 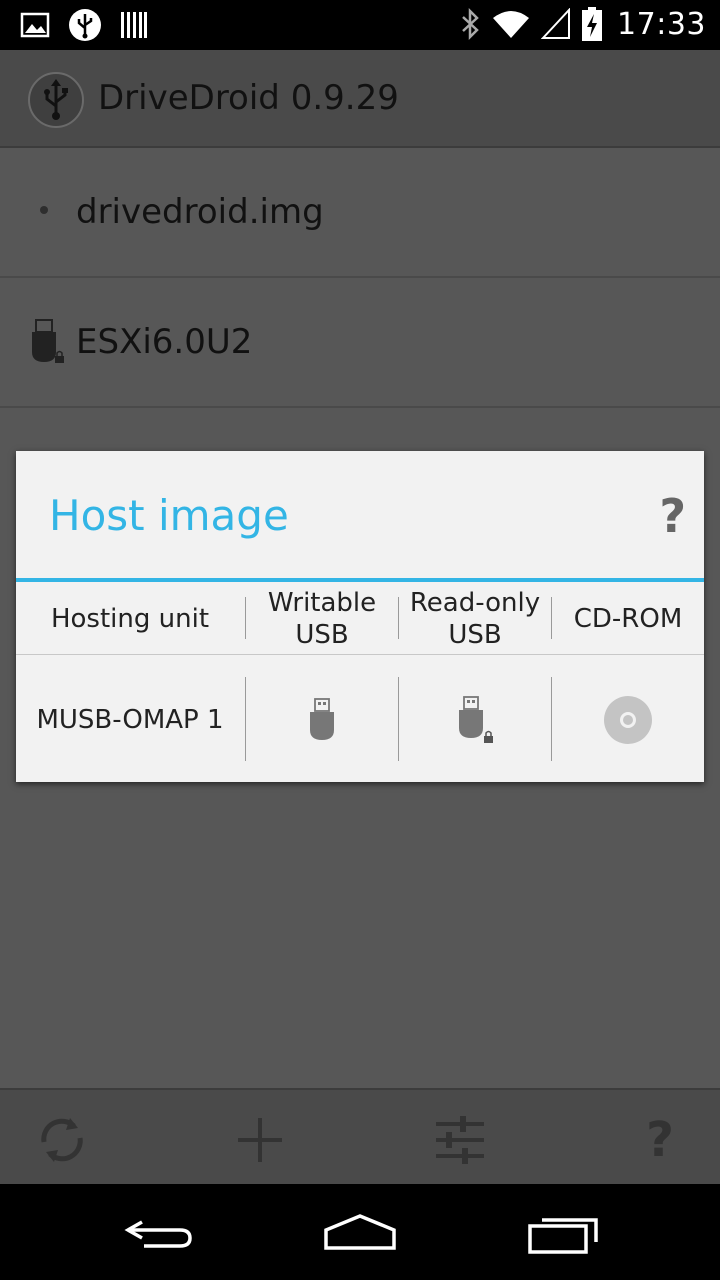 I want to click on bluetooth-icon, so click(x=470, y=24).